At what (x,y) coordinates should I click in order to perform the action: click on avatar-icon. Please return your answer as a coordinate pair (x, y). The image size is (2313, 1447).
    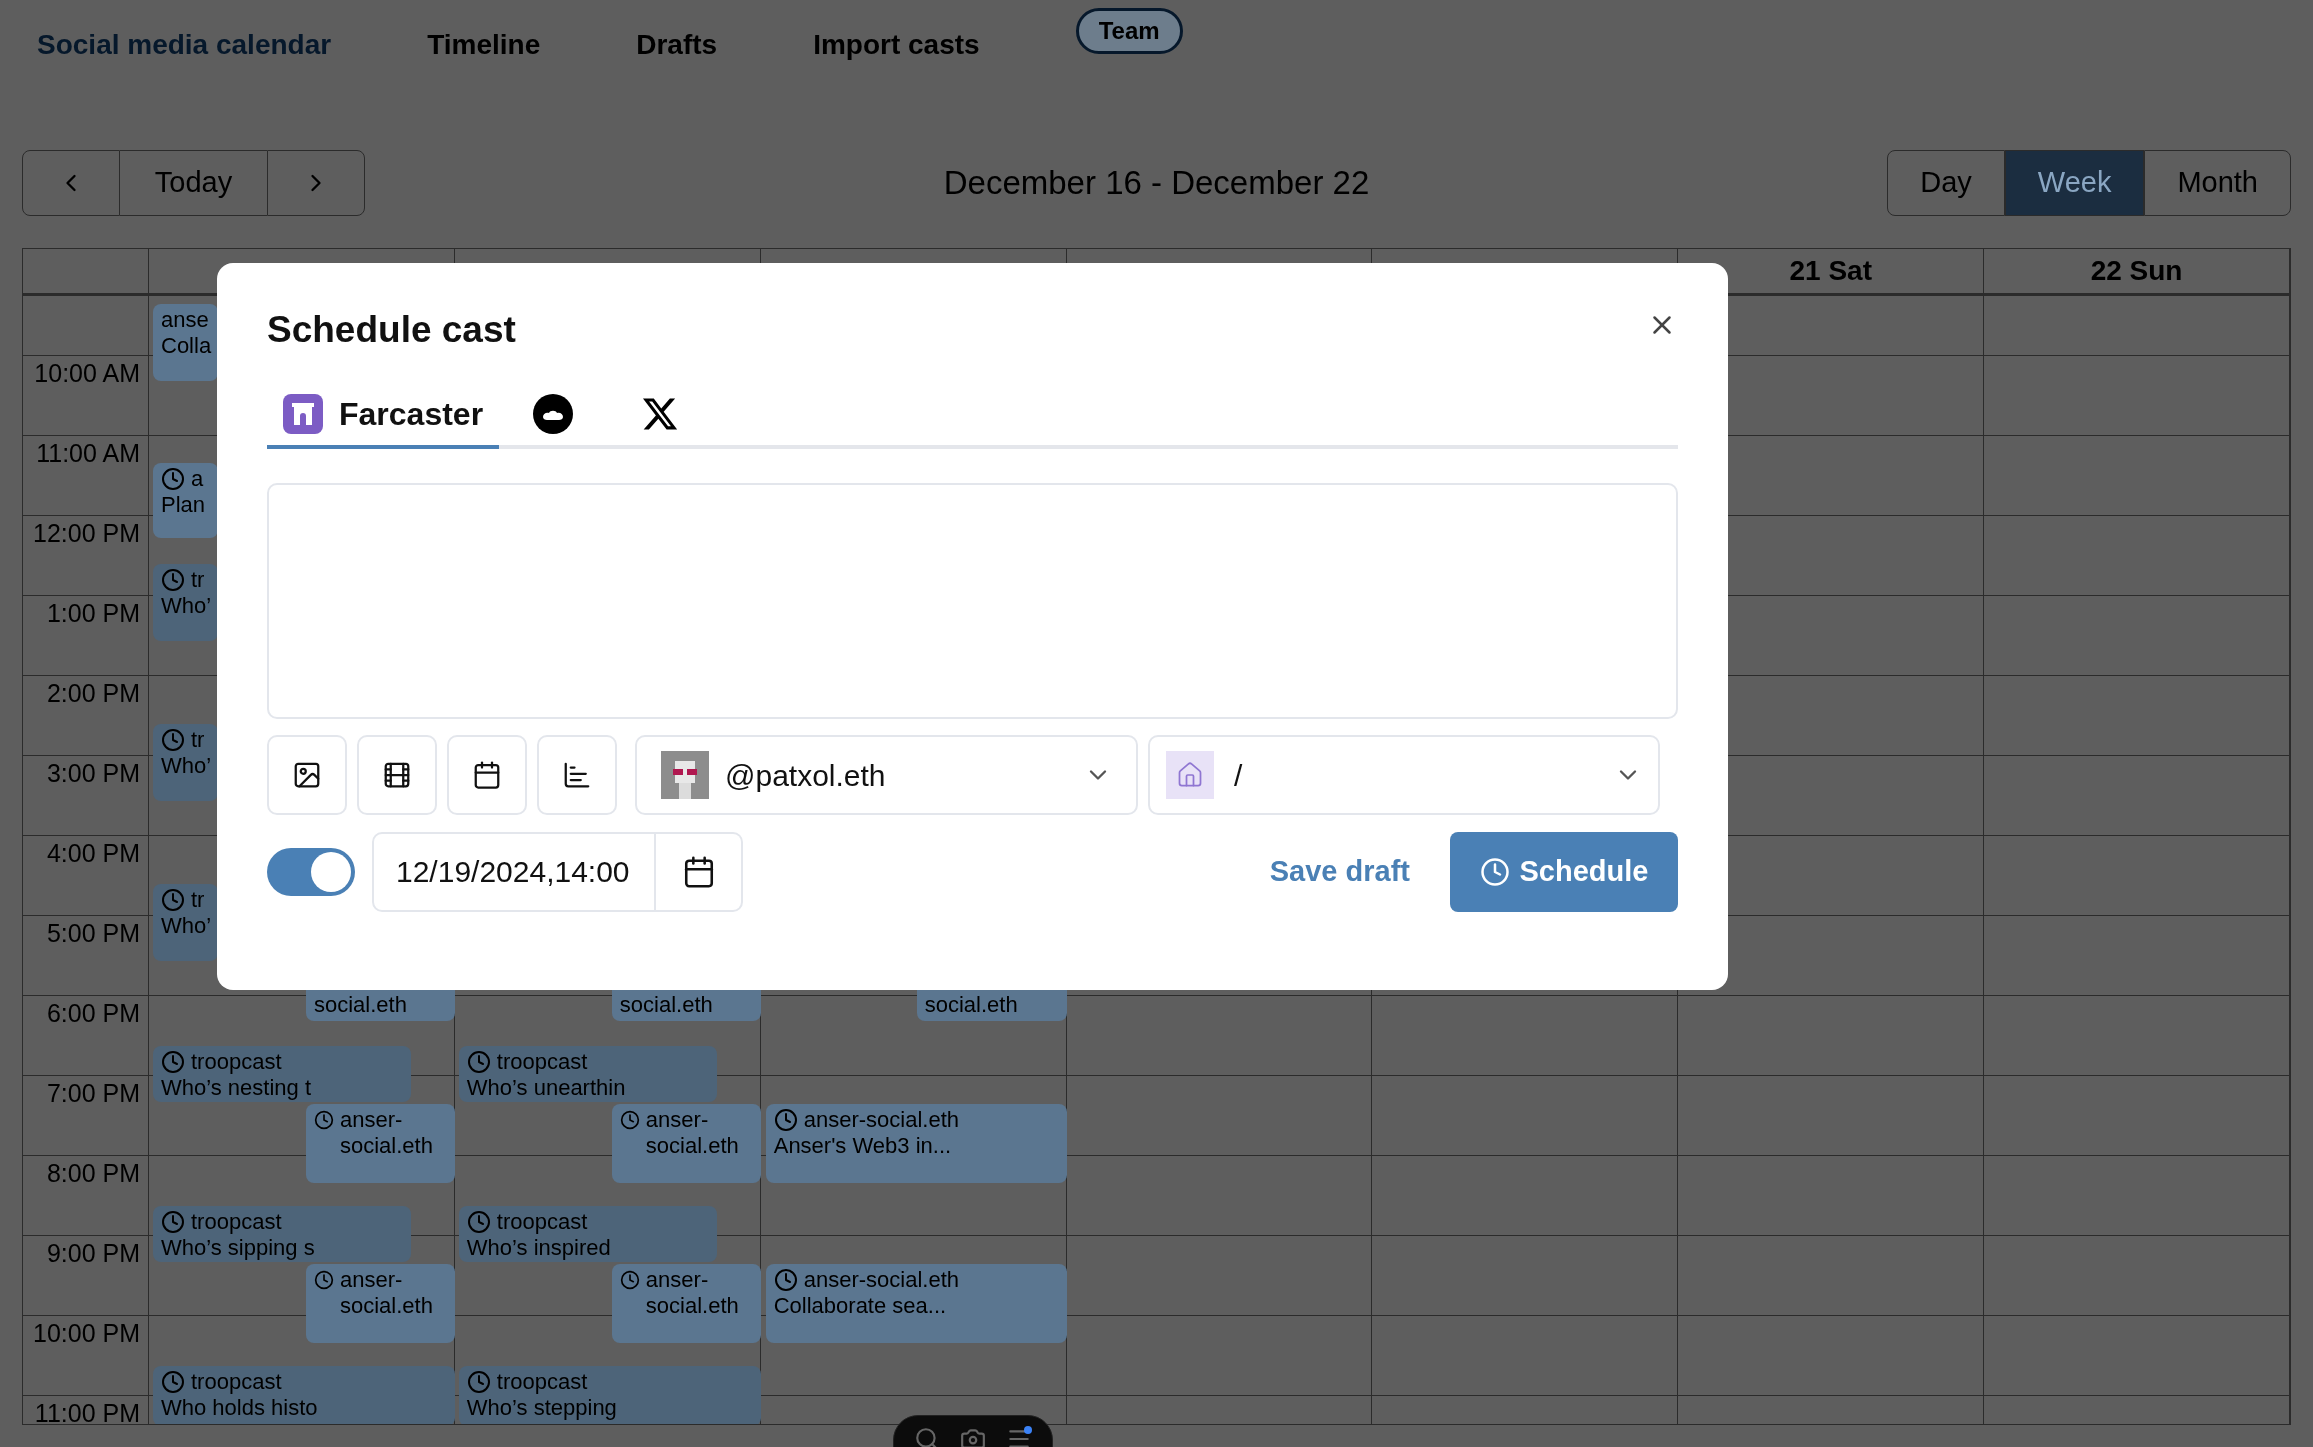
    Looking at the image, I should click on (685, 775).